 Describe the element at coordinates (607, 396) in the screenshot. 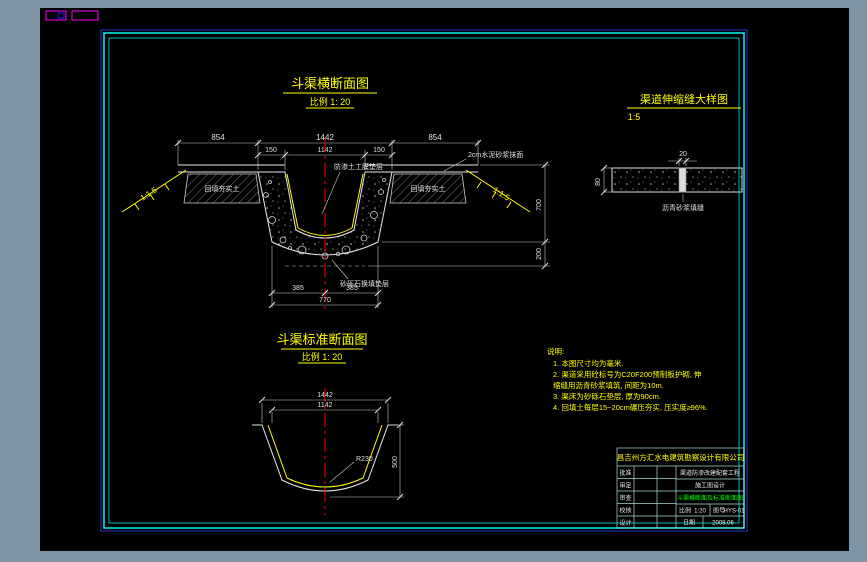

I see `note-line-4: 3. 渠床为砂砾石垫层, 厚为90cm.` at that location.